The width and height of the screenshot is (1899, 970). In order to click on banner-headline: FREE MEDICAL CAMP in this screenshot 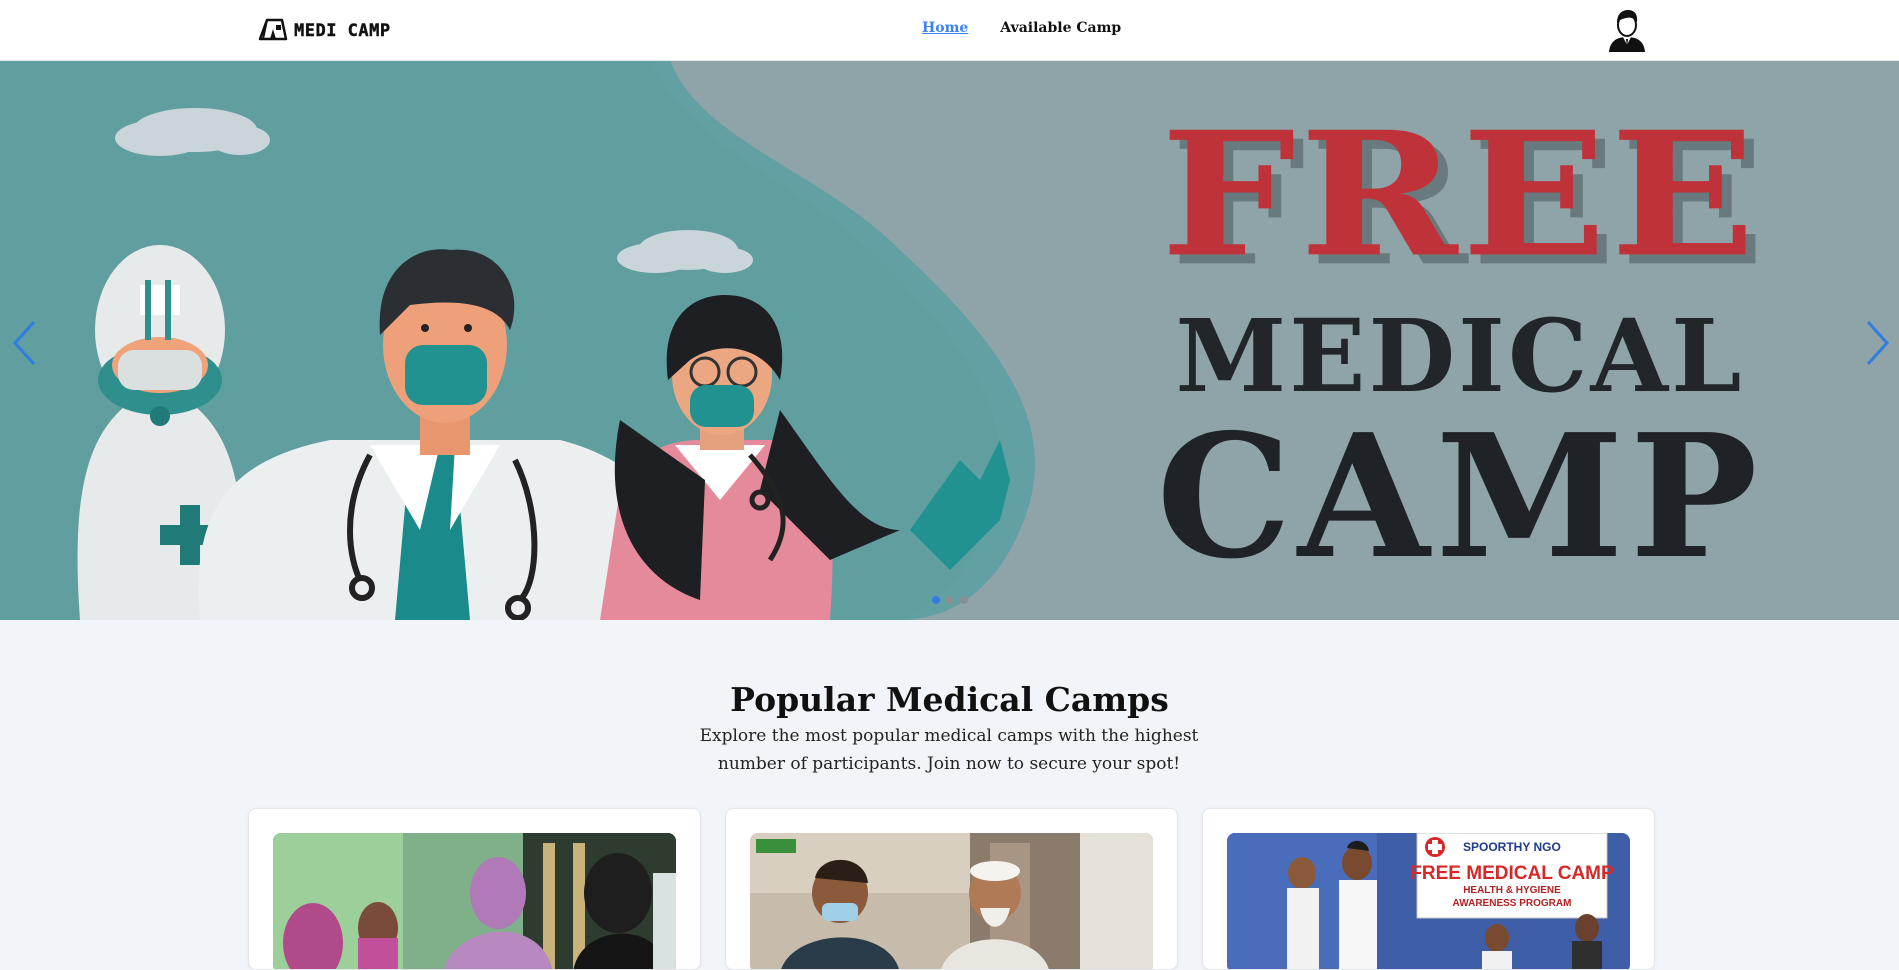, I will do `click(1512, 873)`.